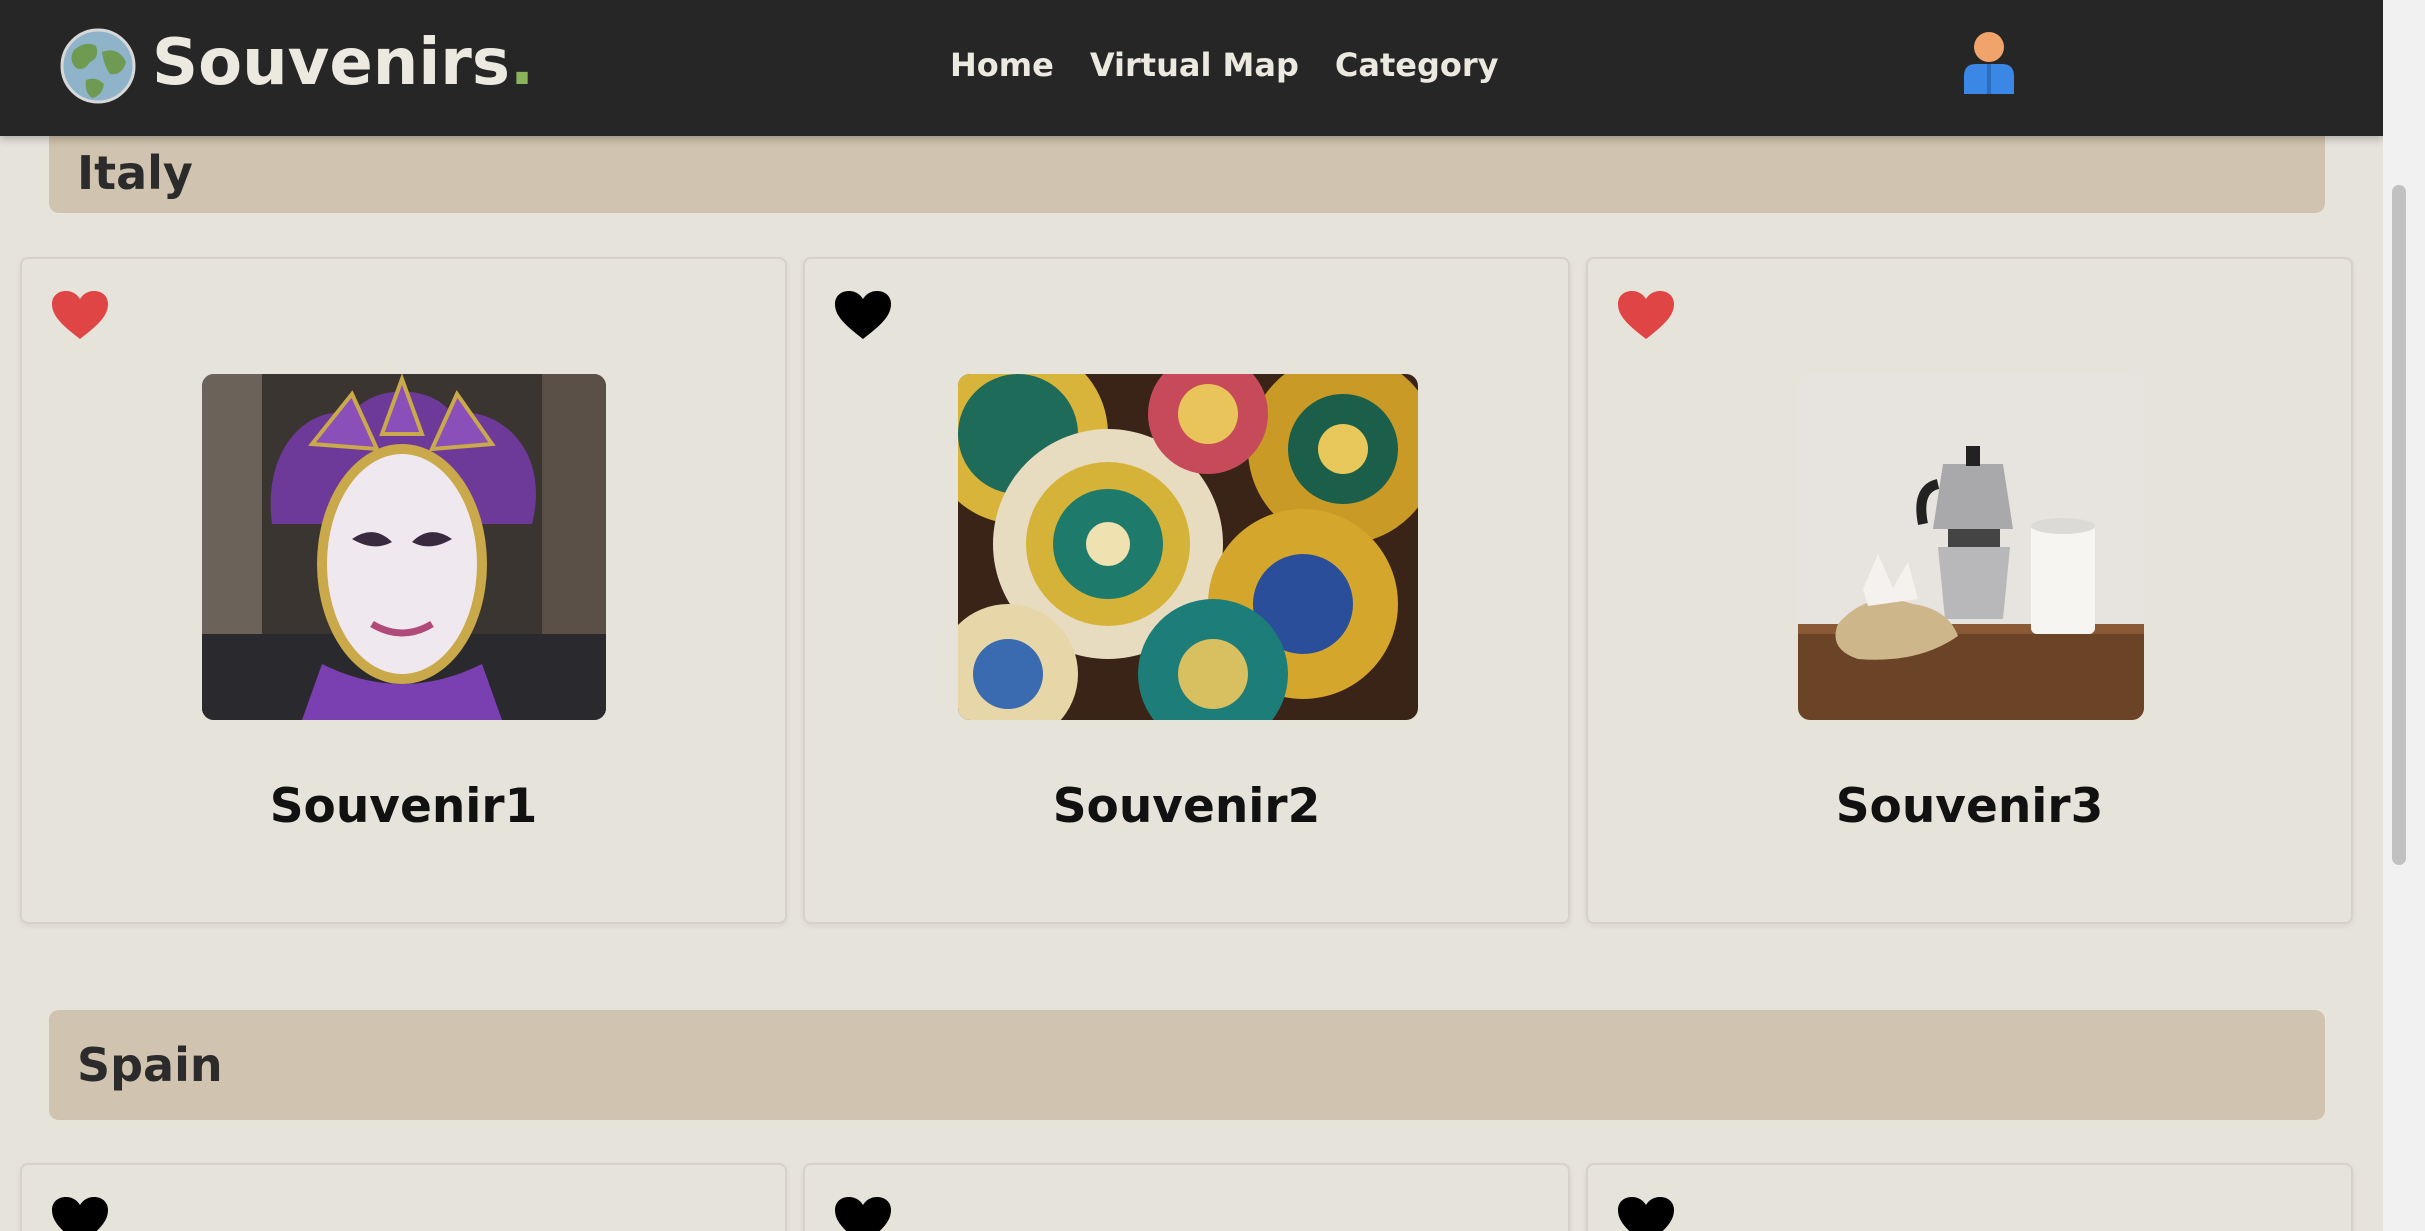 The image size is (2425, 1231). What do you see at coordinates (2399, 525) in the screenshot?
I see `scrollbar-thumb` at bounding box center [2399, 525].